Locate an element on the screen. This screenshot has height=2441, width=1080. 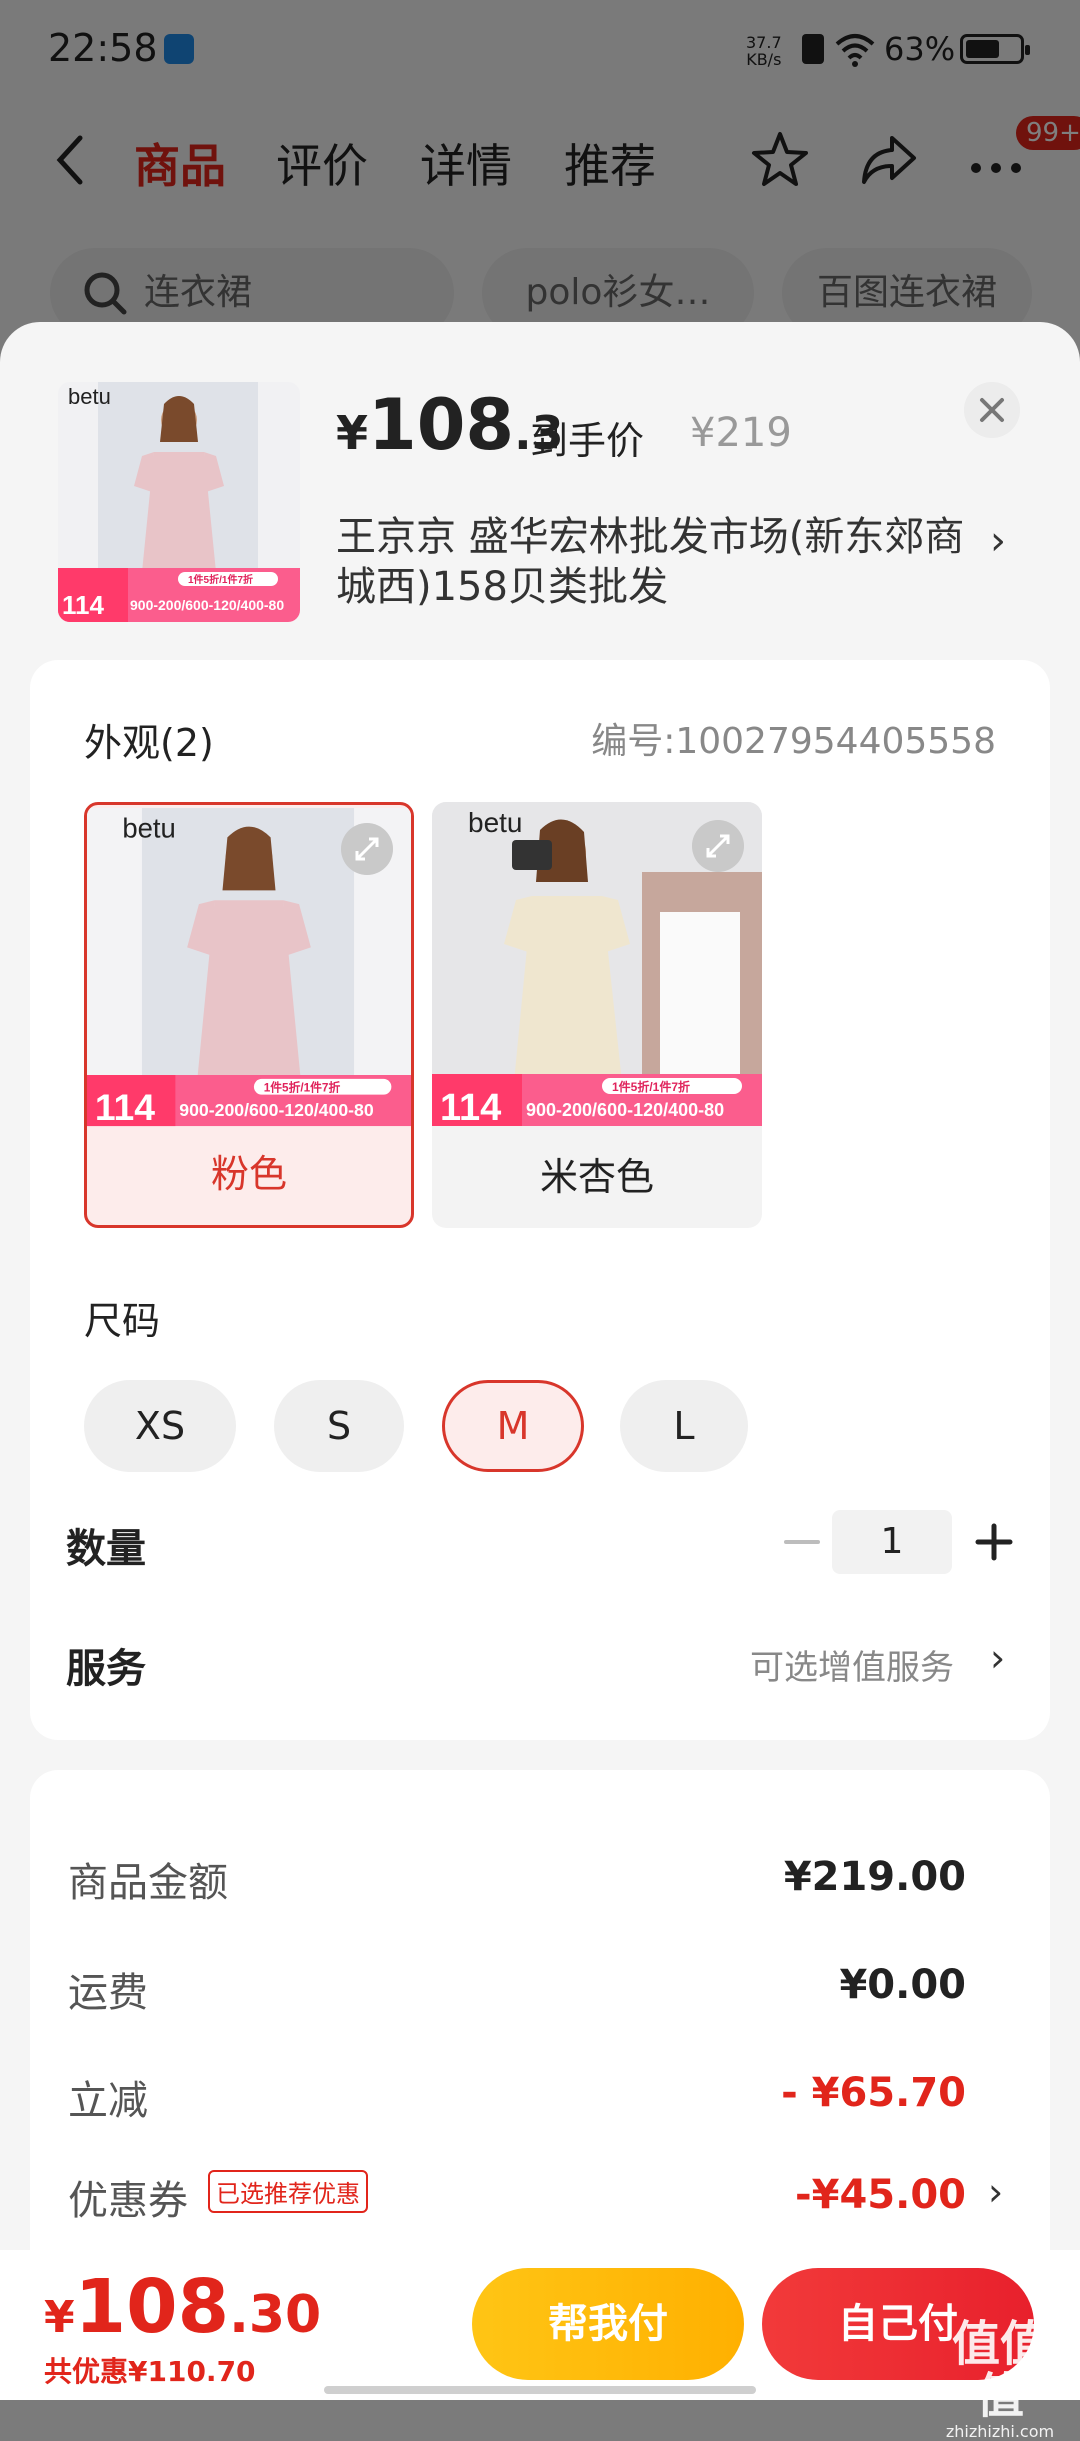
size-title: 尺码 is located at coordinates (122, 1321).